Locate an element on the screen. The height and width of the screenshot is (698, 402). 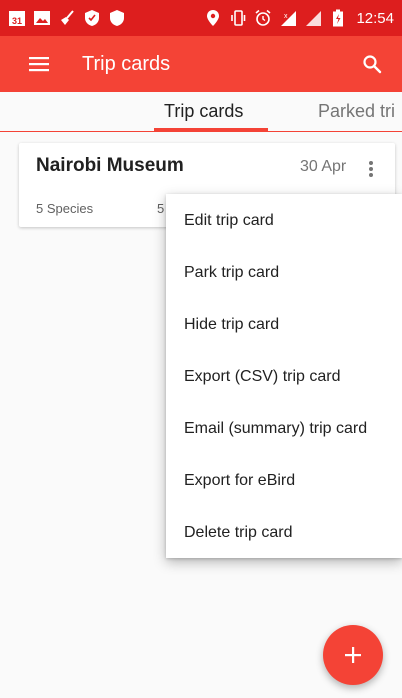
svg-text: x is located at coordinates (286, 16).